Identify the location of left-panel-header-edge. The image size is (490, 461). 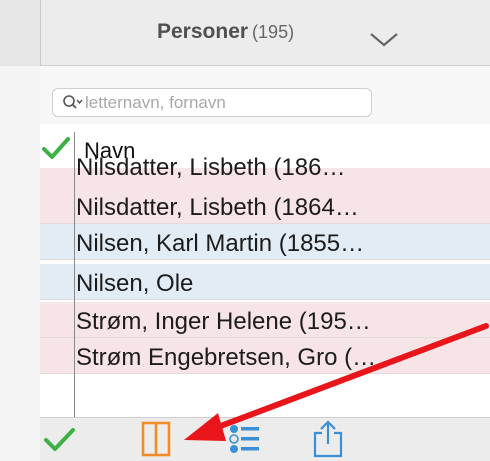
(20, 33).